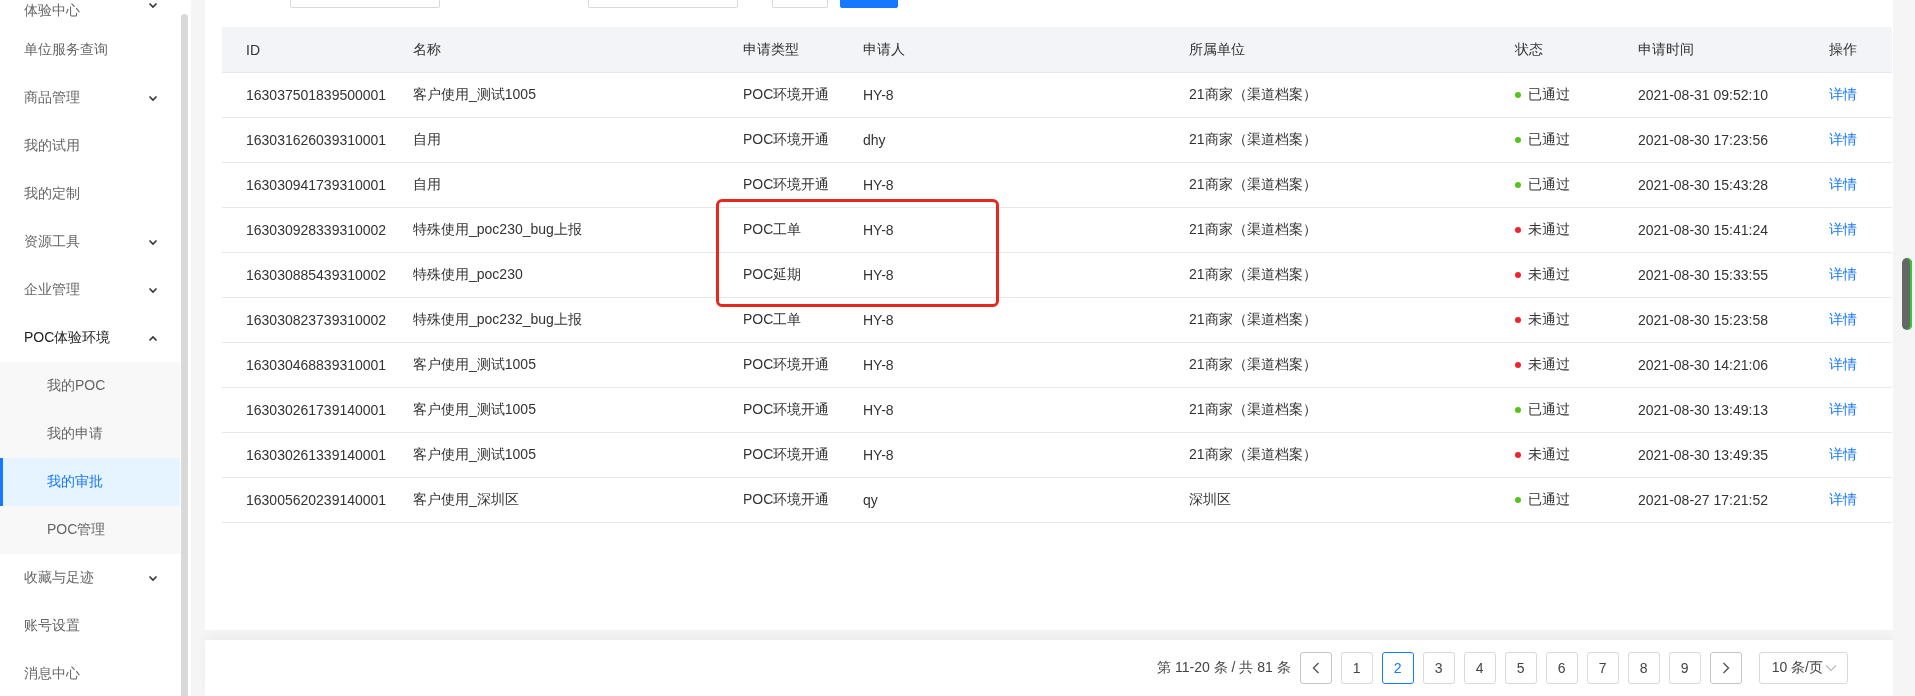 The height and width of the screenshot is (696, 1915). I want to click on page-button: 3, so click(1438, 668).